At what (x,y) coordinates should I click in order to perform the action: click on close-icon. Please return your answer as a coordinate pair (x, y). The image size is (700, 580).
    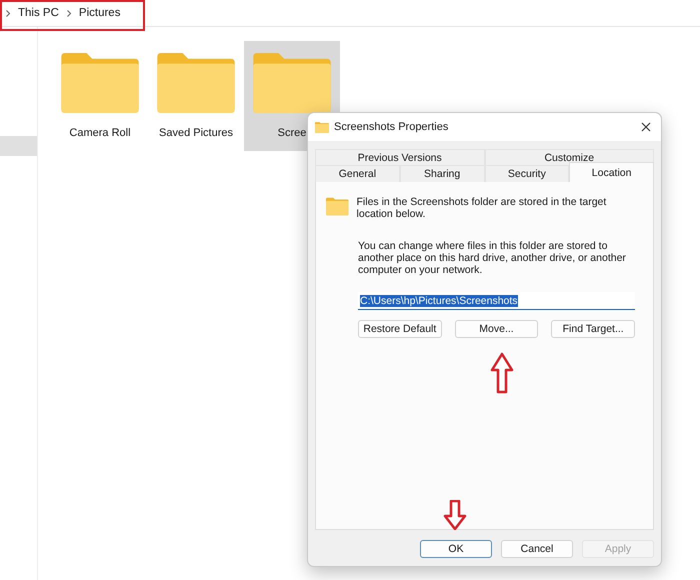
    Looking at the image, I should click on (646, 127).